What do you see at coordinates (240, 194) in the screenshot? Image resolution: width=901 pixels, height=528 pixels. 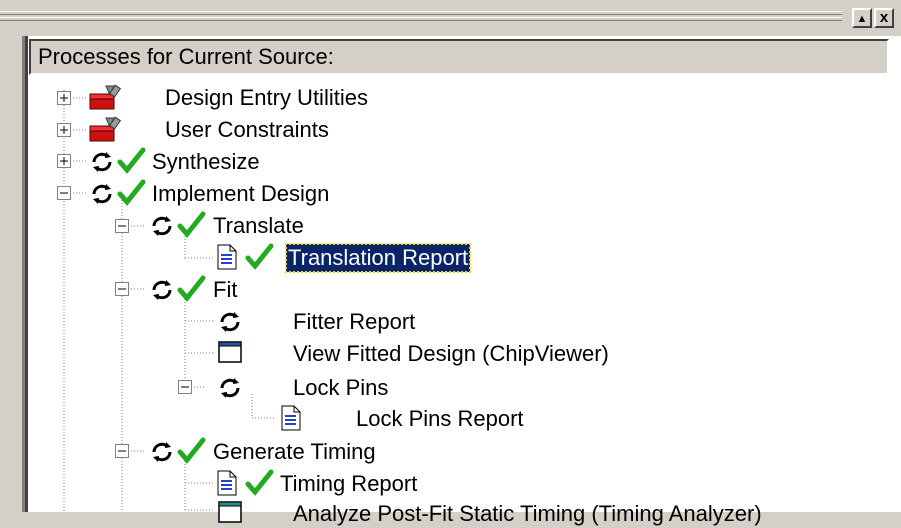 I see `tree-item-label: Implement Design` at bounding box center [240, 194].